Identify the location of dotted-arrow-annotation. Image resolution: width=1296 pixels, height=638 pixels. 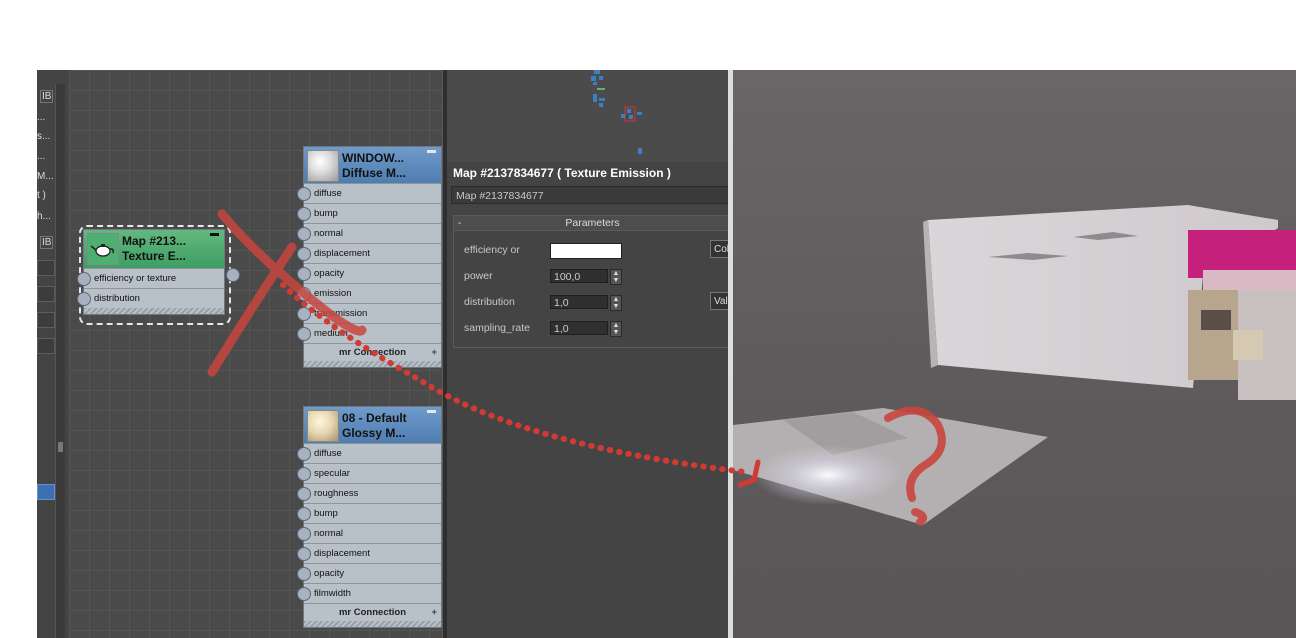
(514, 378).